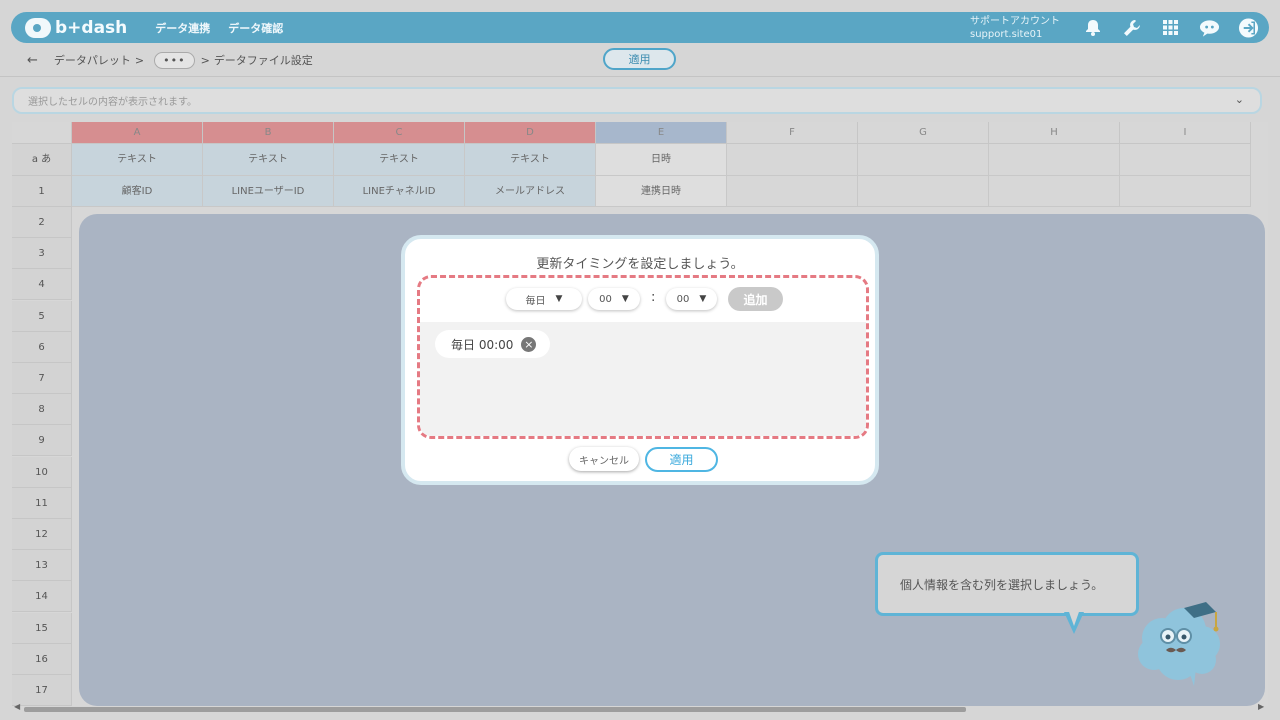 Image resolution: width=1280 pixels, height=720 pixels. Describe the element at coordinates (255, 28) in the screenshot. I see `nav-item-data-check: データ確認` at that location.